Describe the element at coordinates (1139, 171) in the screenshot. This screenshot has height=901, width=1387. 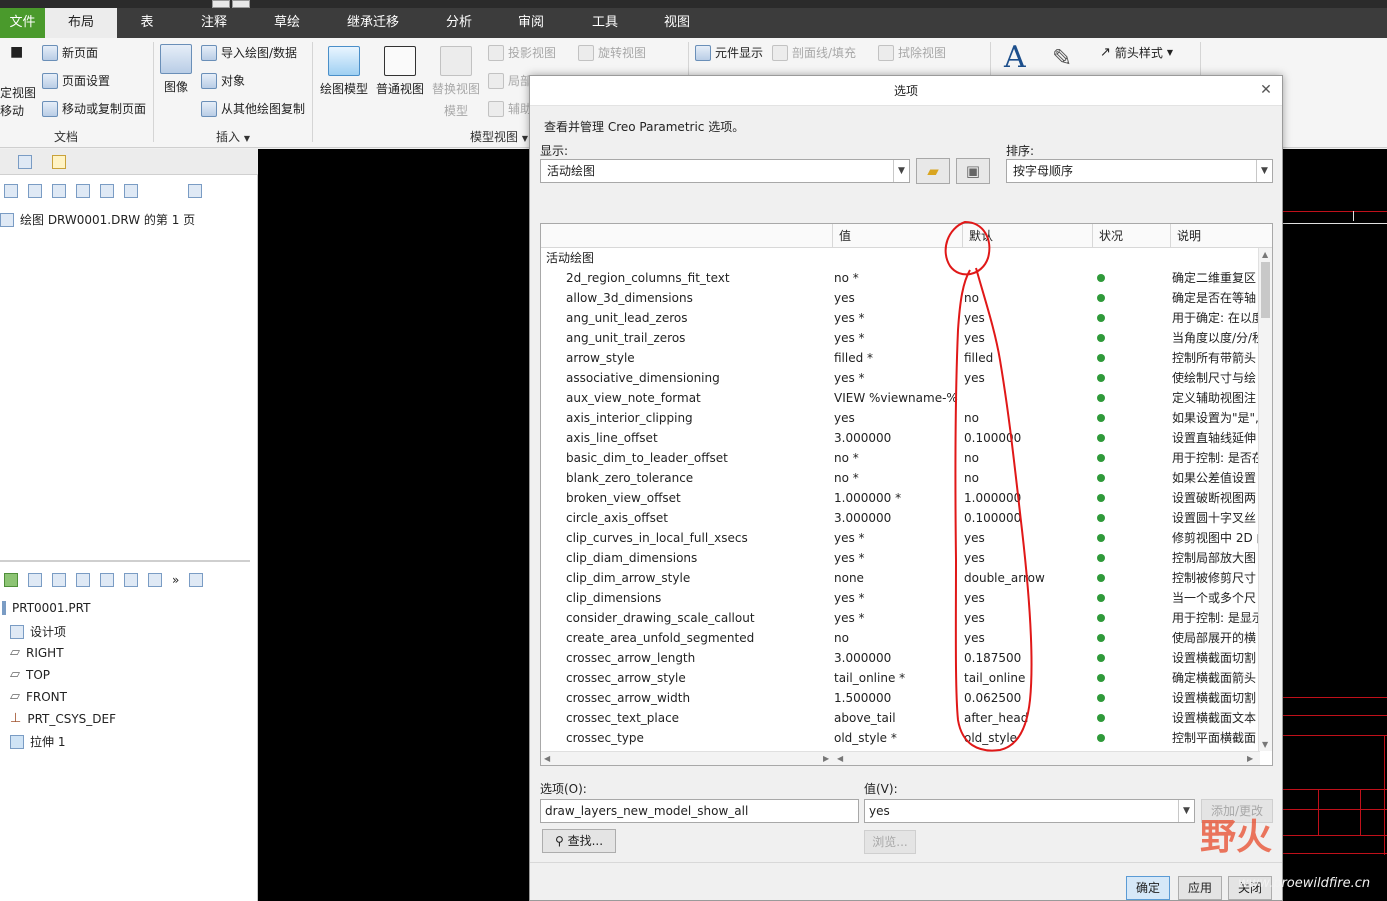
I see `sort-select: 按字母顺序 ▼` at that location.